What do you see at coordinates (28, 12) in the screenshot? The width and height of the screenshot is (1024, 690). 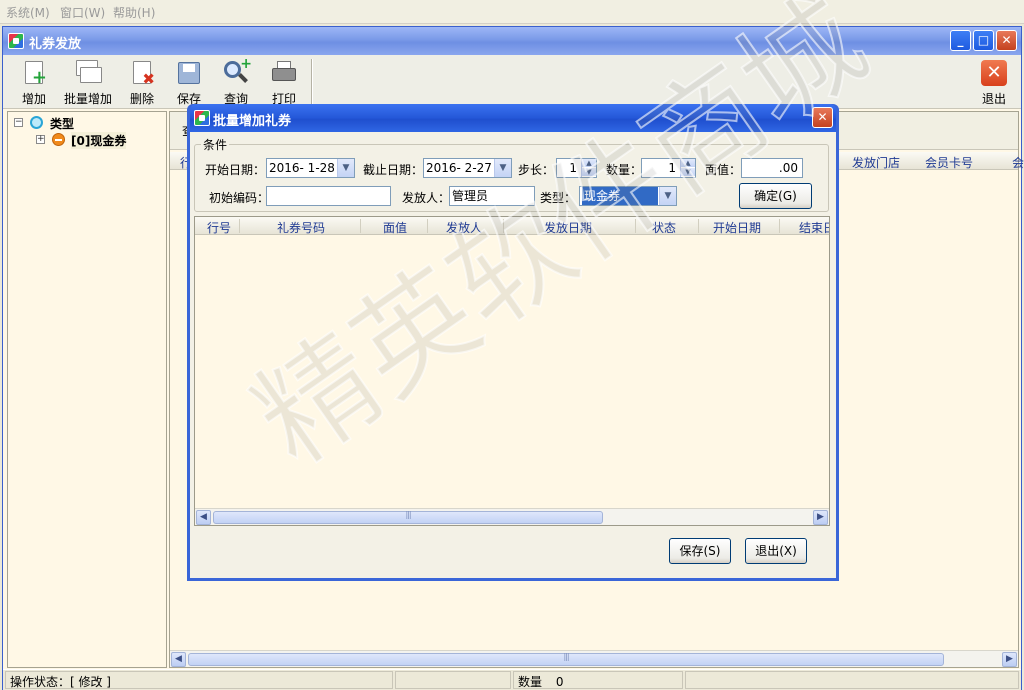 I see `menu-system: 系统(M)` at bounding box center [28, 12].